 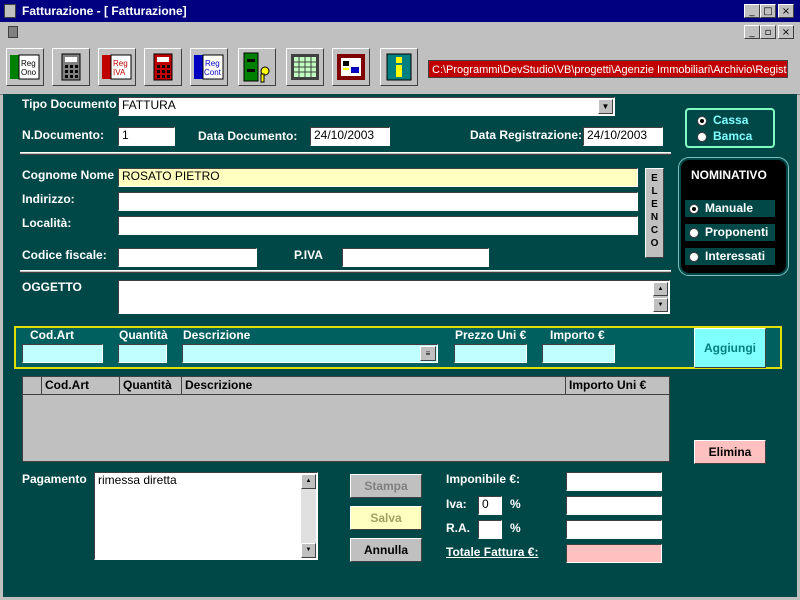 I want to click on child-minimize-button: _, so click(x=752, y=32).